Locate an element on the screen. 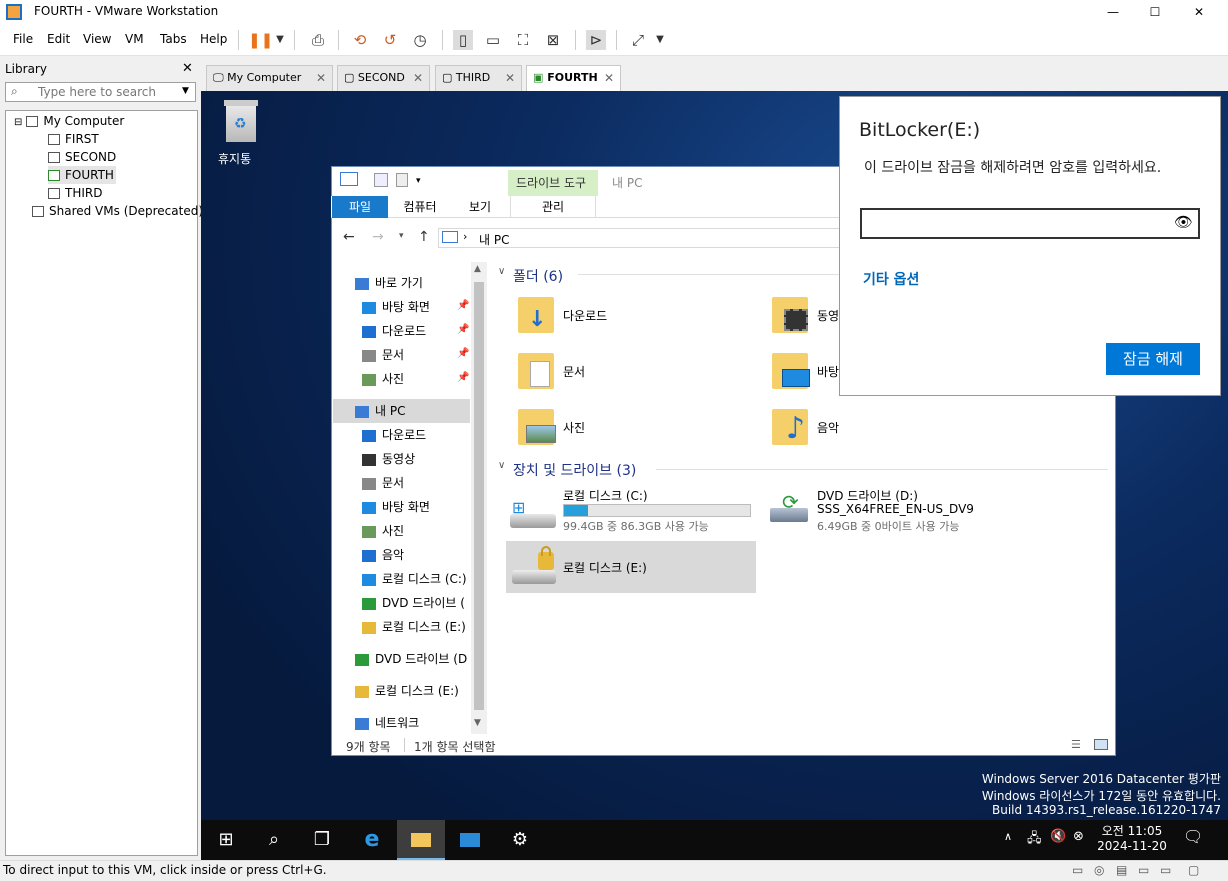  pause-icon: ❚❚ is located at coordinates (260, 40).